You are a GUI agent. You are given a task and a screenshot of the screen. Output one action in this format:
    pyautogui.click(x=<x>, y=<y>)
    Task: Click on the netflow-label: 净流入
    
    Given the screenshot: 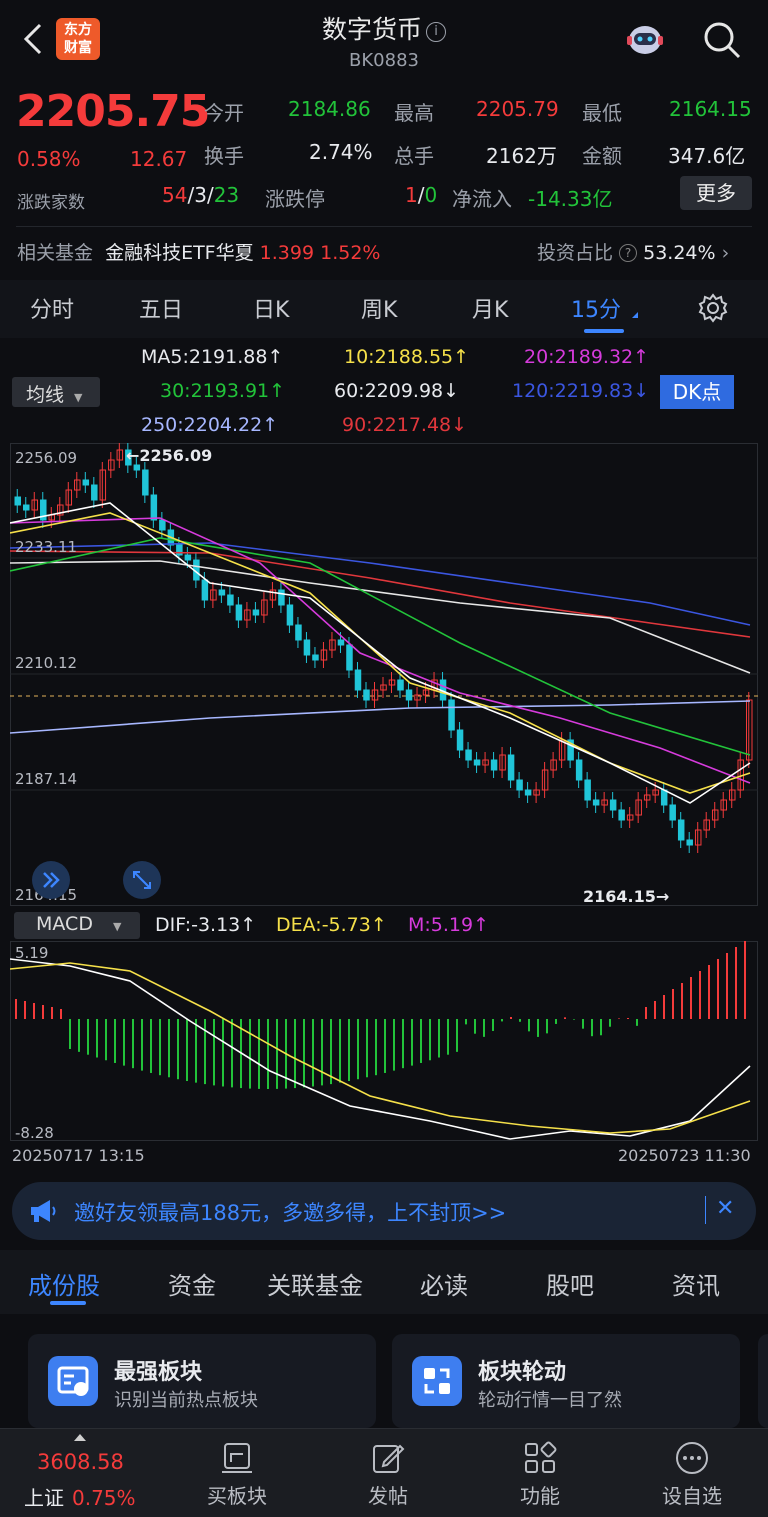 What is the action you would take?
    pyautogui.click(x=482, y=199)
    